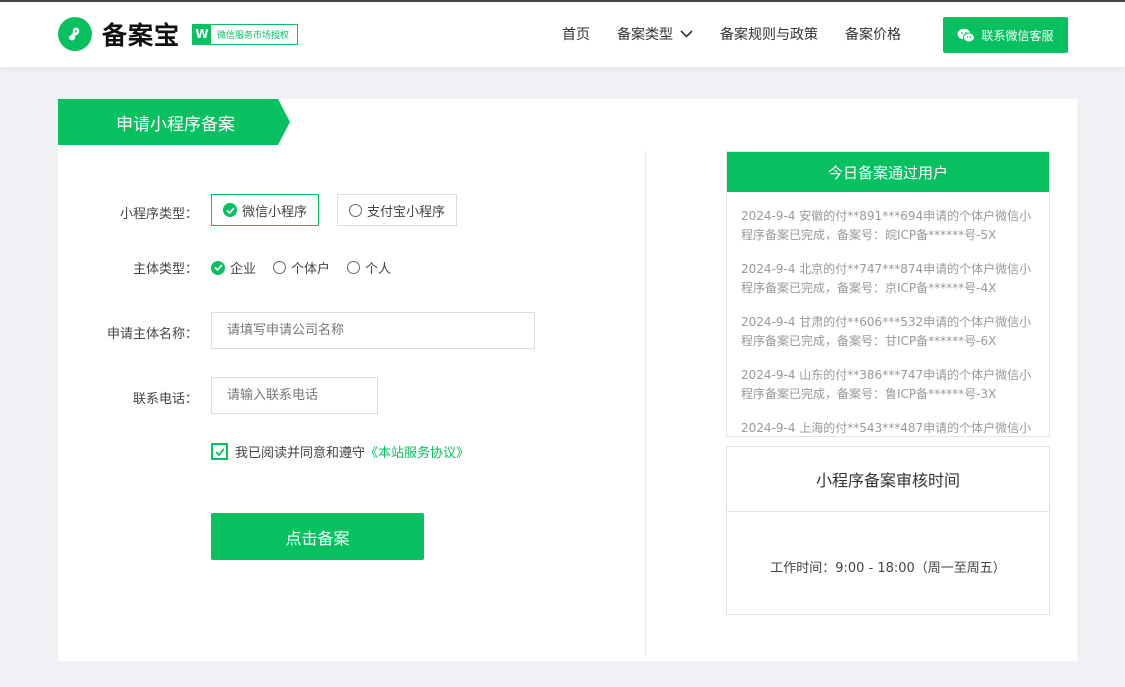 This screenshot has width=1125, height=687. I want to click on entity-name-label: 申请主体名称：, so click(152, 334).